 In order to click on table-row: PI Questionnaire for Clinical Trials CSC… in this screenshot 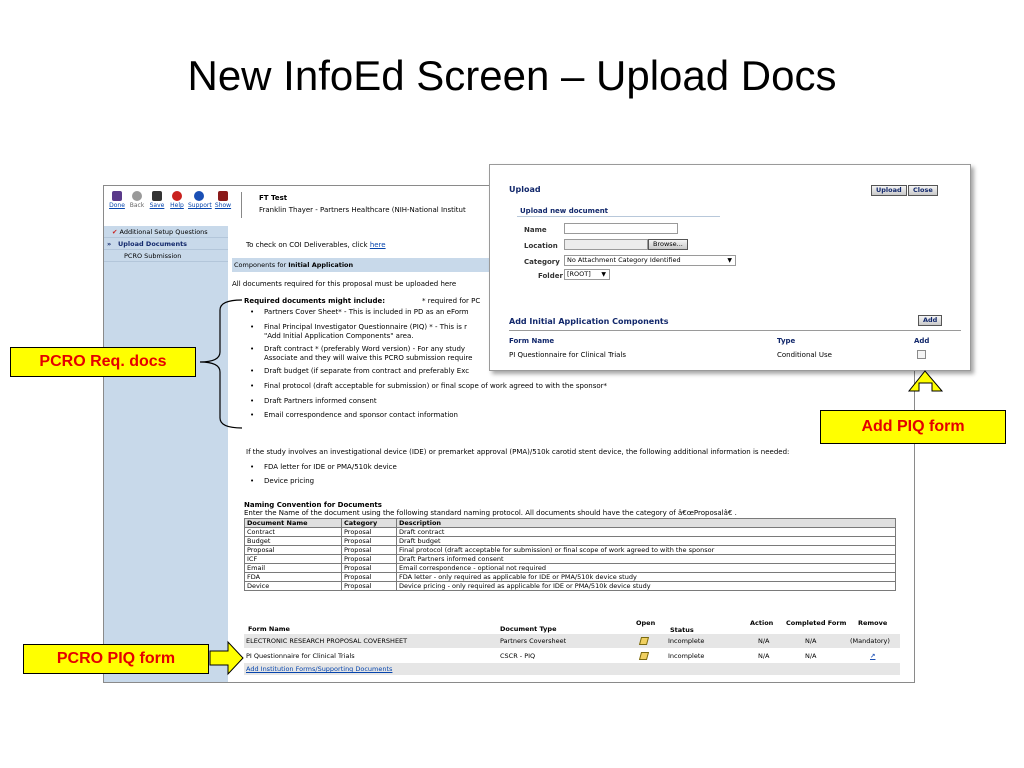, I will do `click(561, 657)`.